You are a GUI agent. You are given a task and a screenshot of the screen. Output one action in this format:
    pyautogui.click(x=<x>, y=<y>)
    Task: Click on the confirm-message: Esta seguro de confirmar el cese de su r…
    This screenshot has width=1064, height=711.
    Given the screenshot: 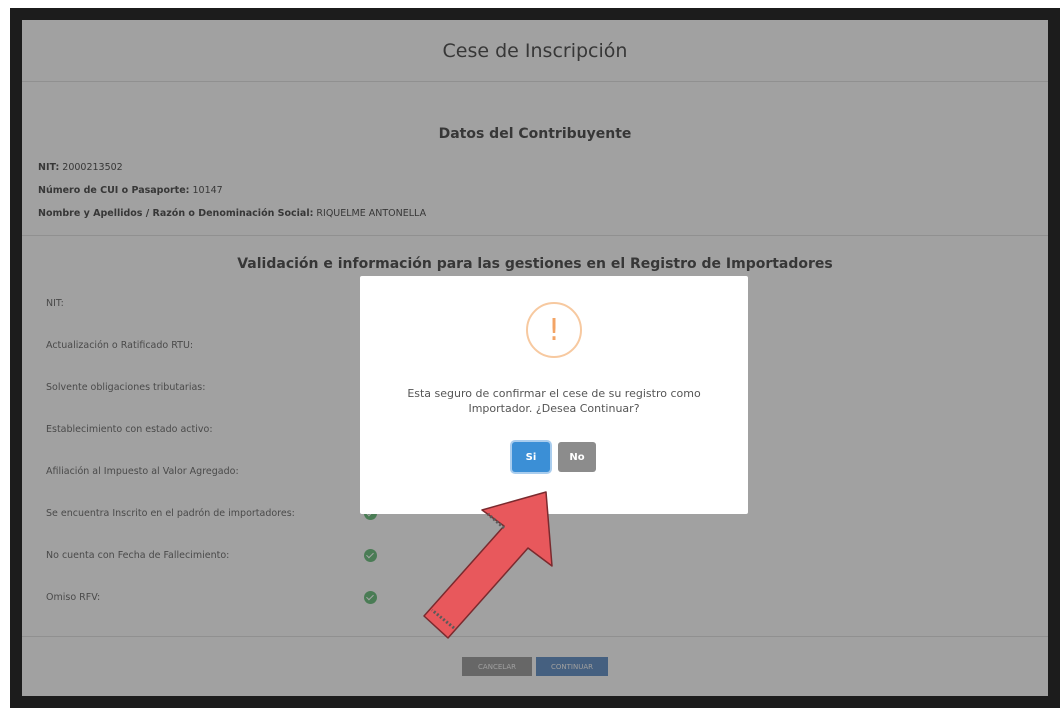 What is the action you would take?
    pyautogui.click(x=554, y=401)
    